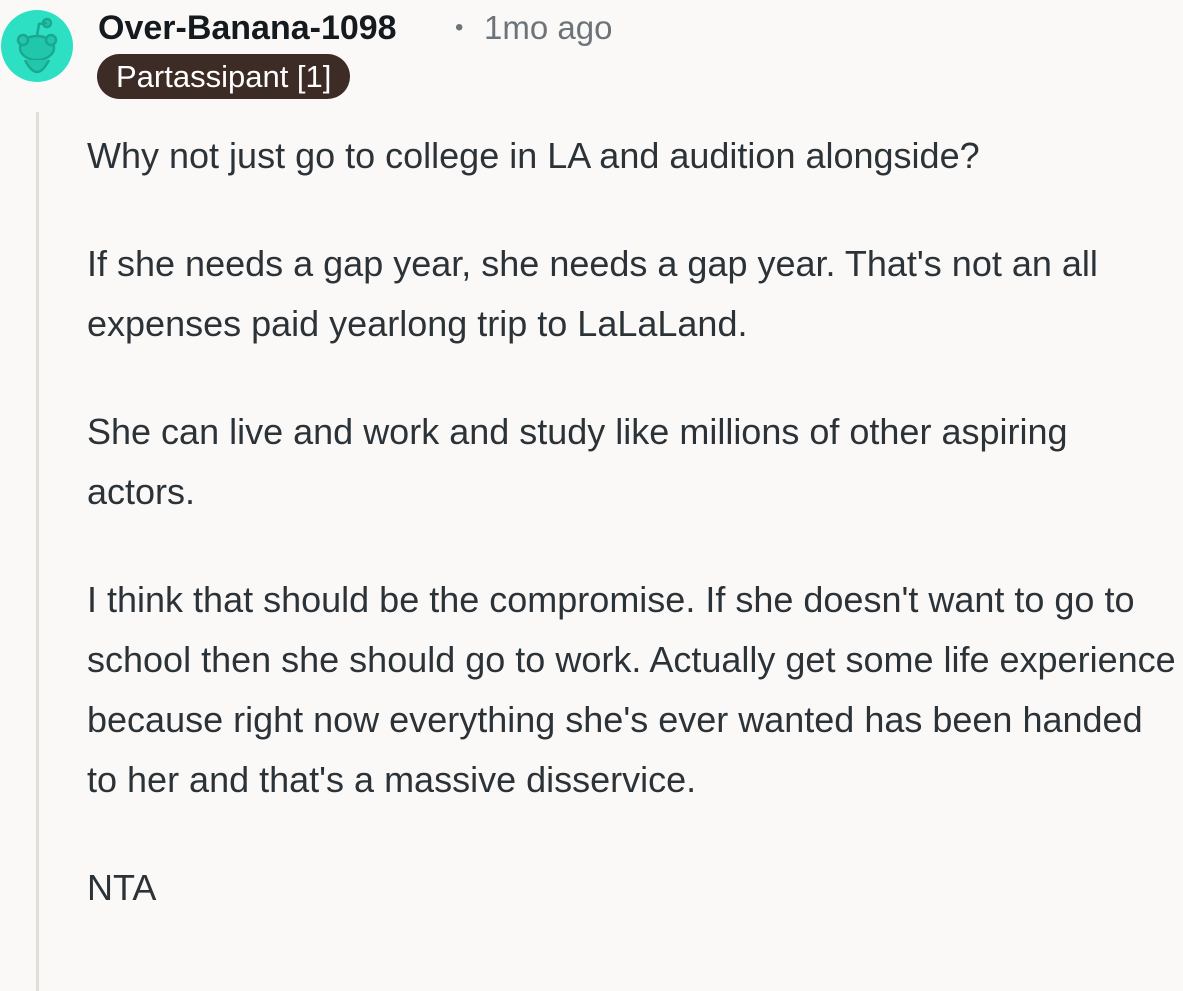  I want to click on avatar, so click(37, 46).